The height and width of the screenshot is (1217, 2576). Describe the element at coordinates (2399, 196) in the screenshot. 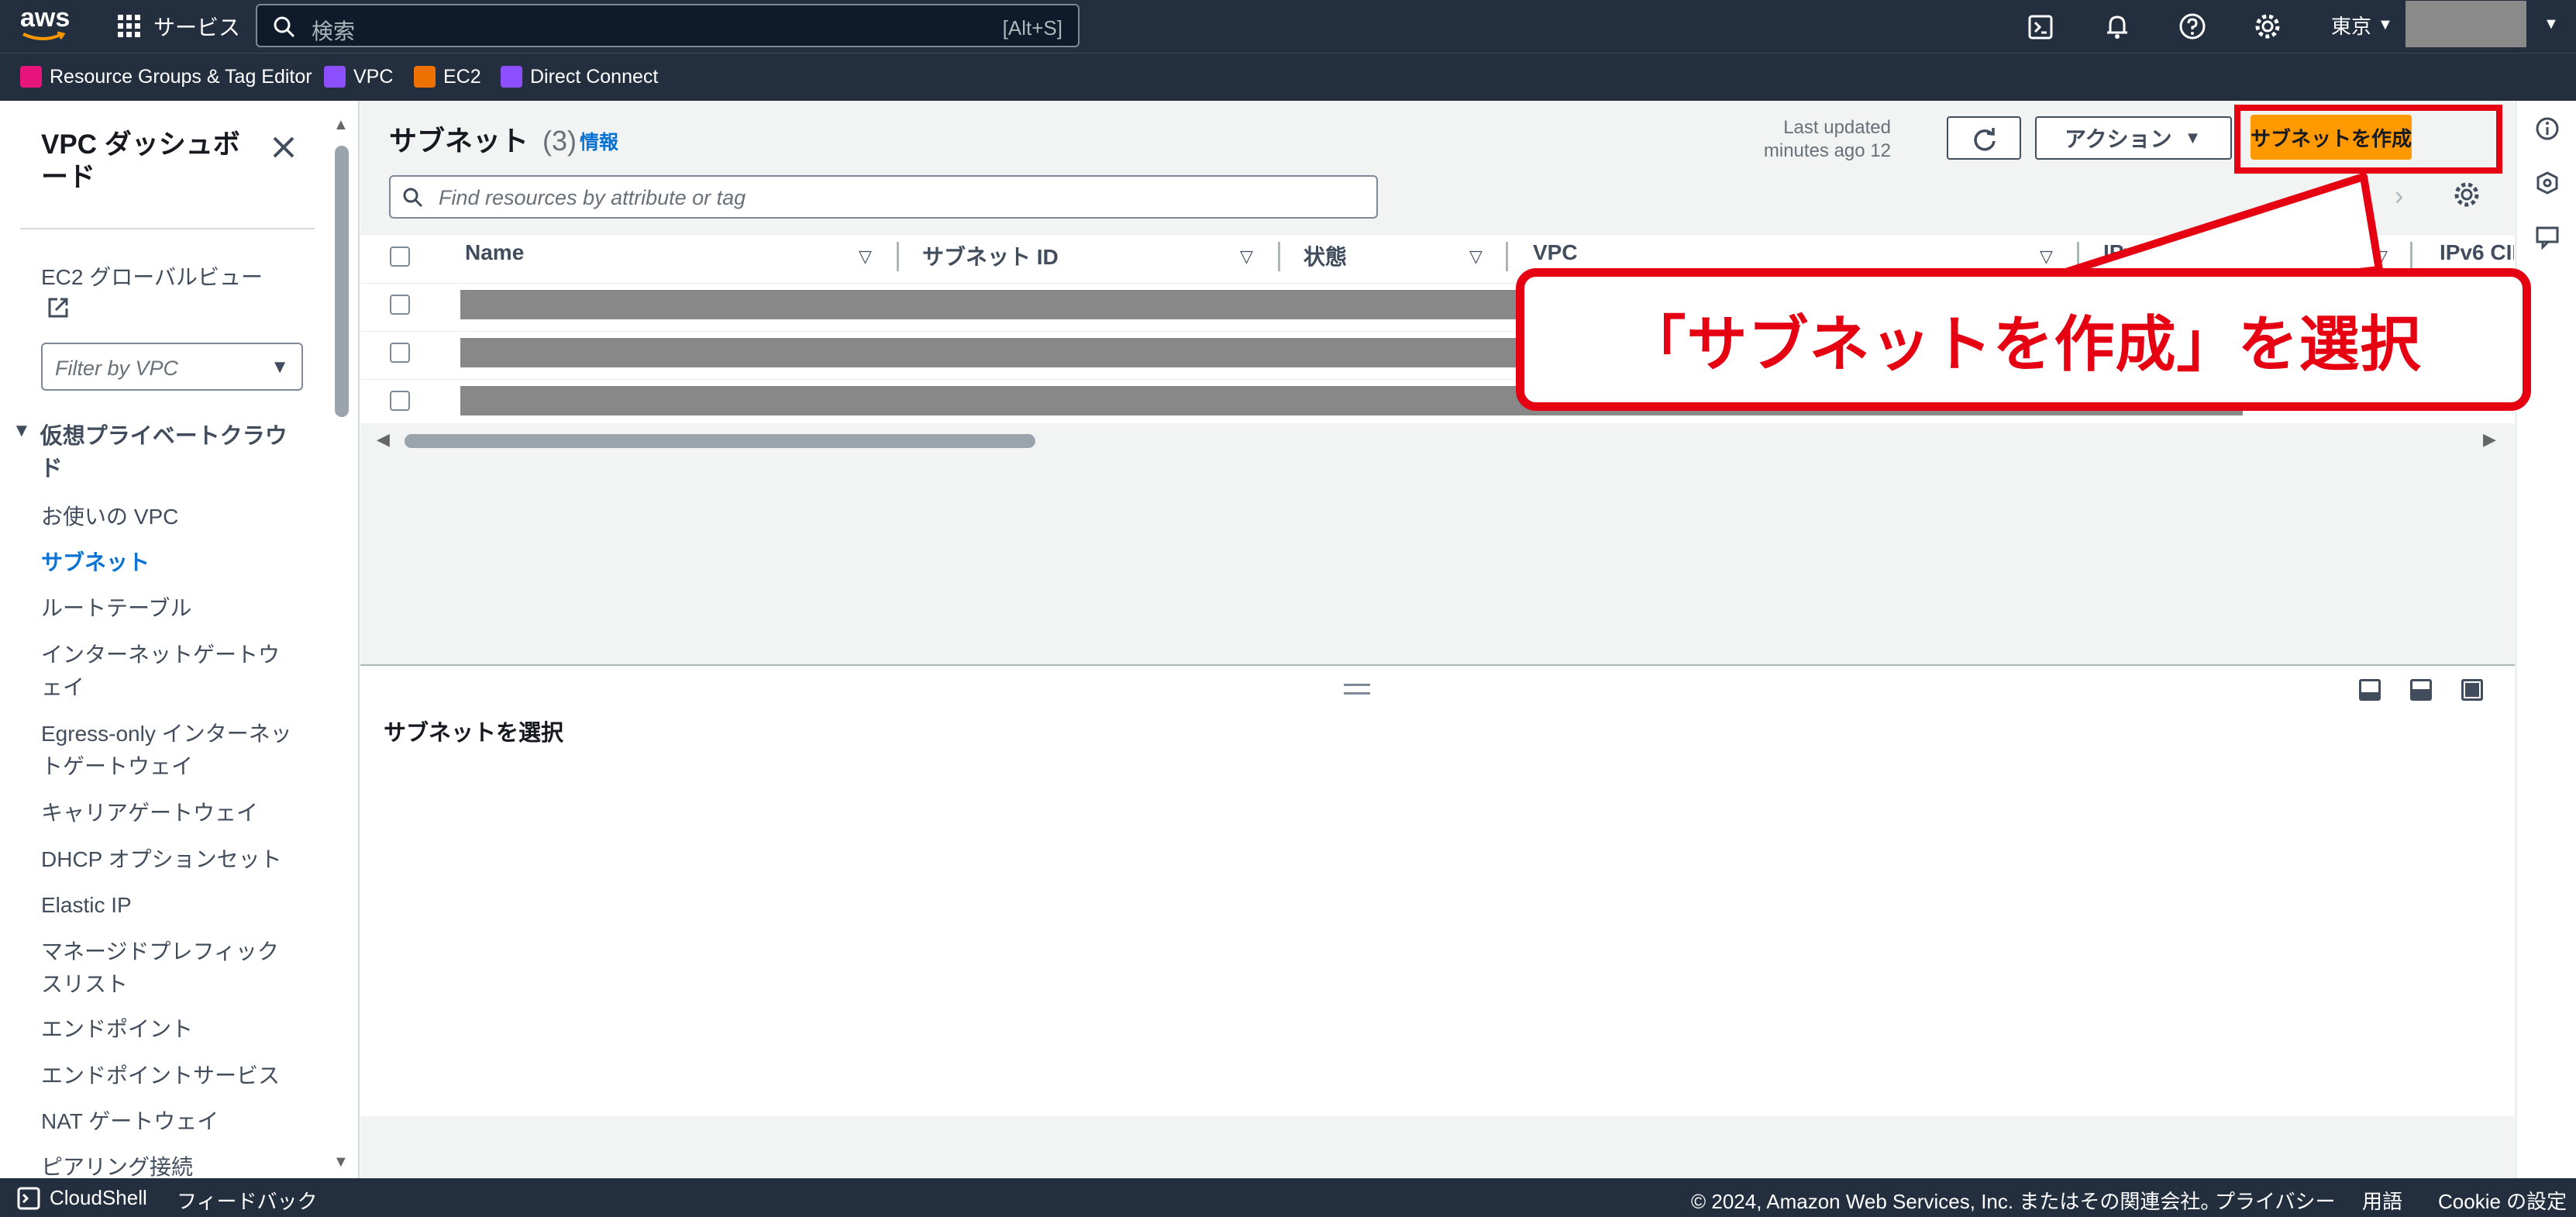

I see `chevron-right-icon: ›` at that location.